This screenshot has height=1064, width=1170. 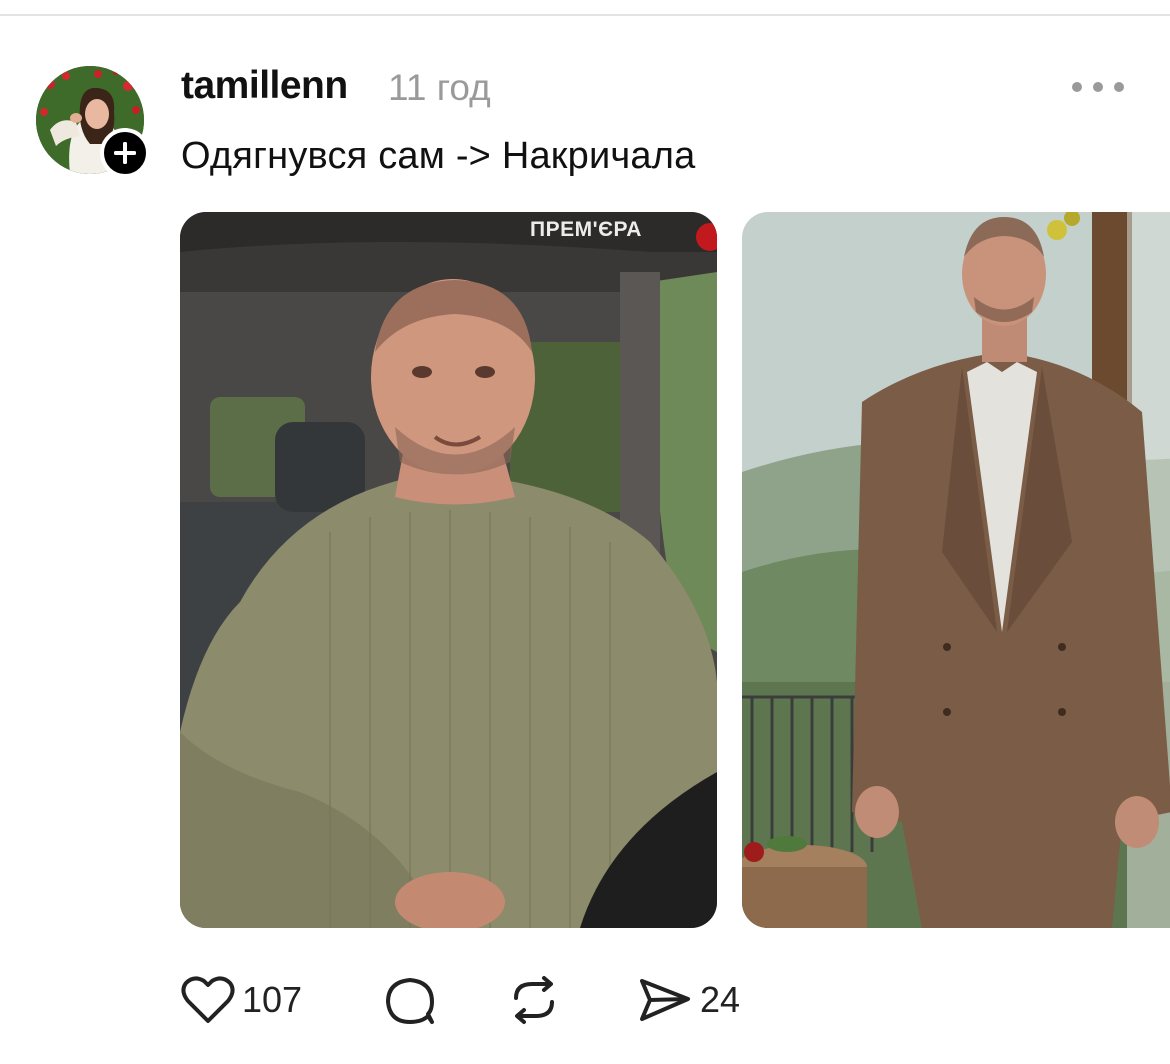 I want to click on username: tamillenn, so click(x=264, y=86).